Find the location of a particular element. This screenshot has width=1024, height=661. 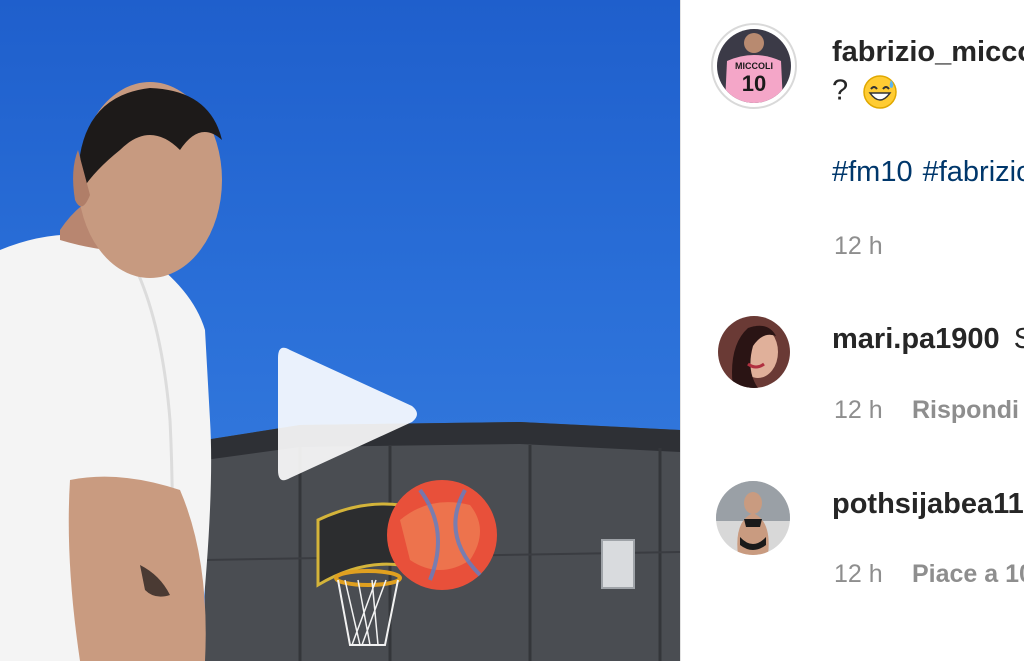

panel-divider is located at coordinates (680, 330).